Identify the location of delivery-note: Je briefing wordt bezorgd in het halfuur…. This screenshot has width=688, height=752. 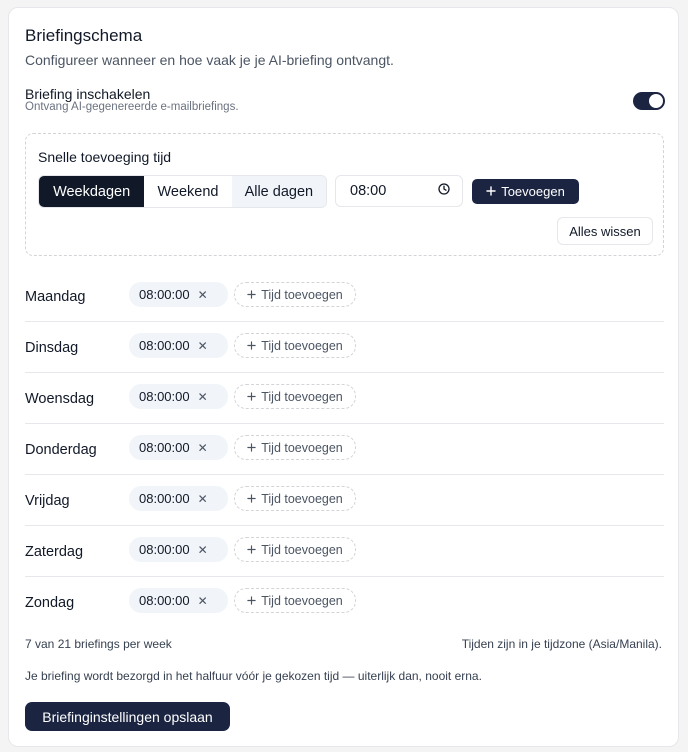
(253, 676).